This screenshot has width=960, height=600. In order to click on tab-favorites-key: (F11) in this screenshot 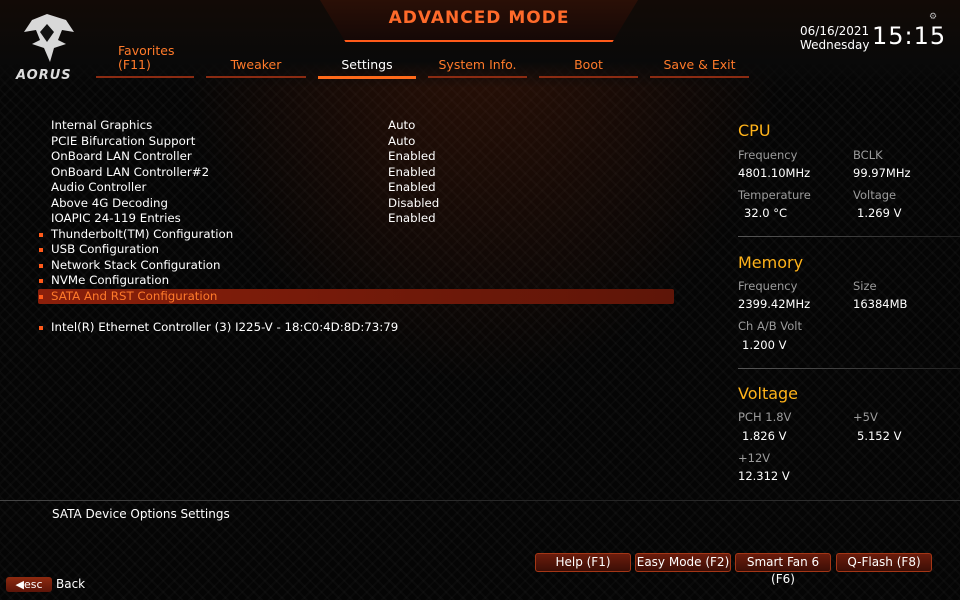, I will do `click(134, 64)`.